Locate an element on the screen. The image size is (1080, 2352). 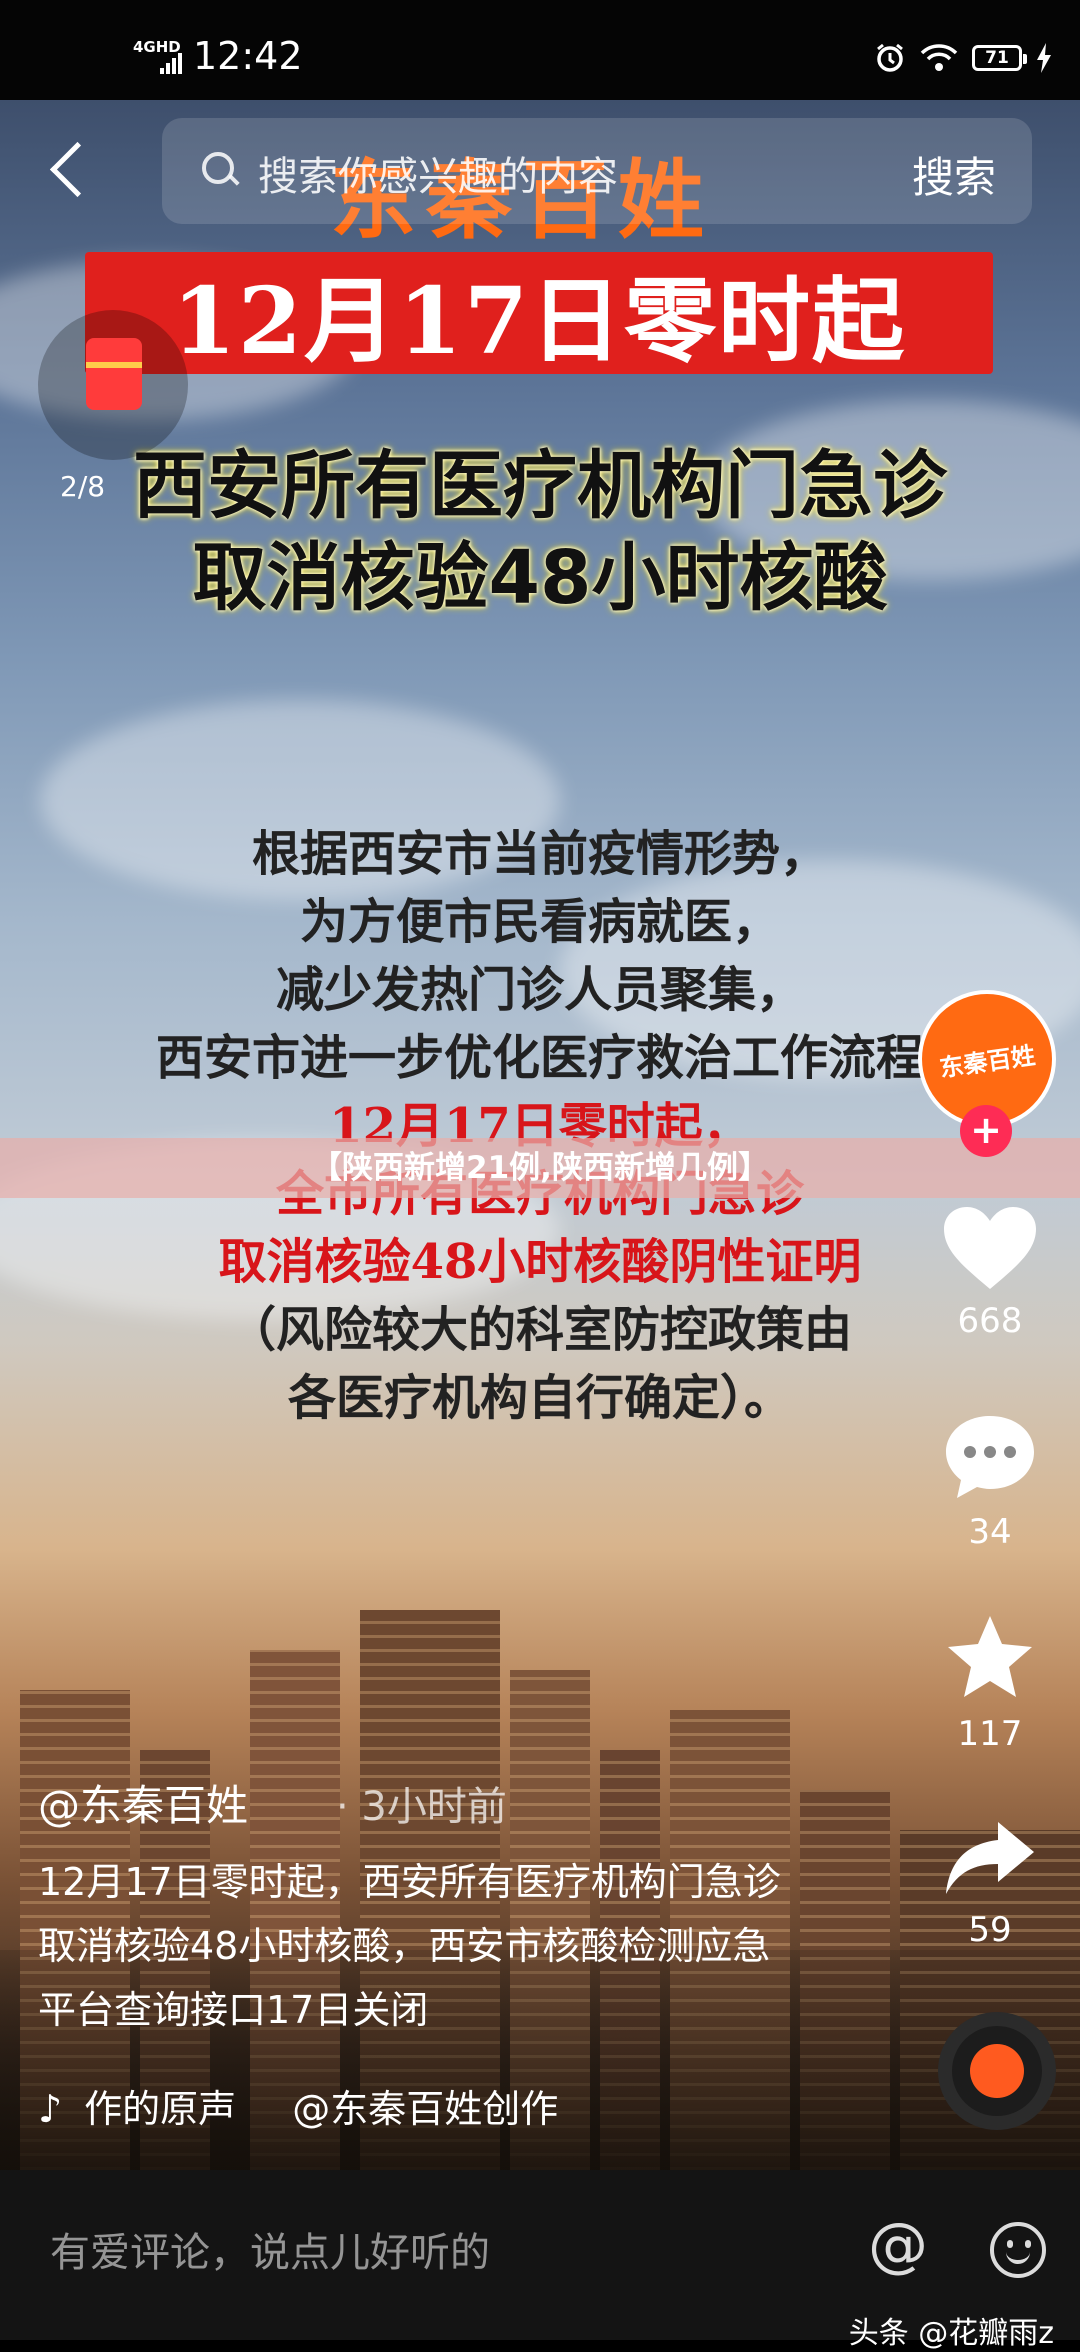
body-line: 为方便市民看病就医， is located at coordinates (539, 922).